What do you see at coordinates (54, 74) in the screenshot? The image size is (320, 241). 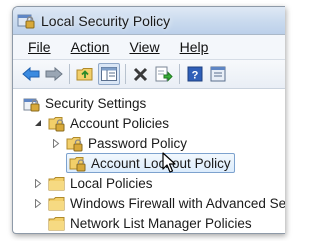 I see `forward-arrow-icon` at bounding box center [54, 74].